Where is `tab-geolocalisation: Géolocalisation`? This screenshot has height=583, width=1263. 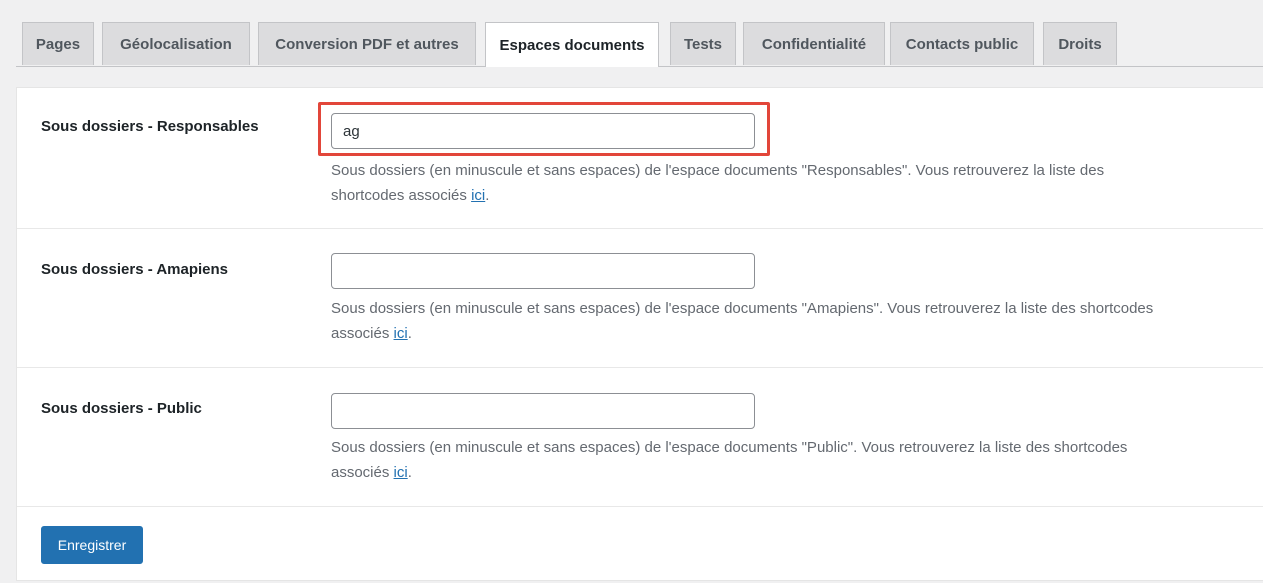 tab-geolocalisation: Géolocalisation is located at coordinates (176, 43).